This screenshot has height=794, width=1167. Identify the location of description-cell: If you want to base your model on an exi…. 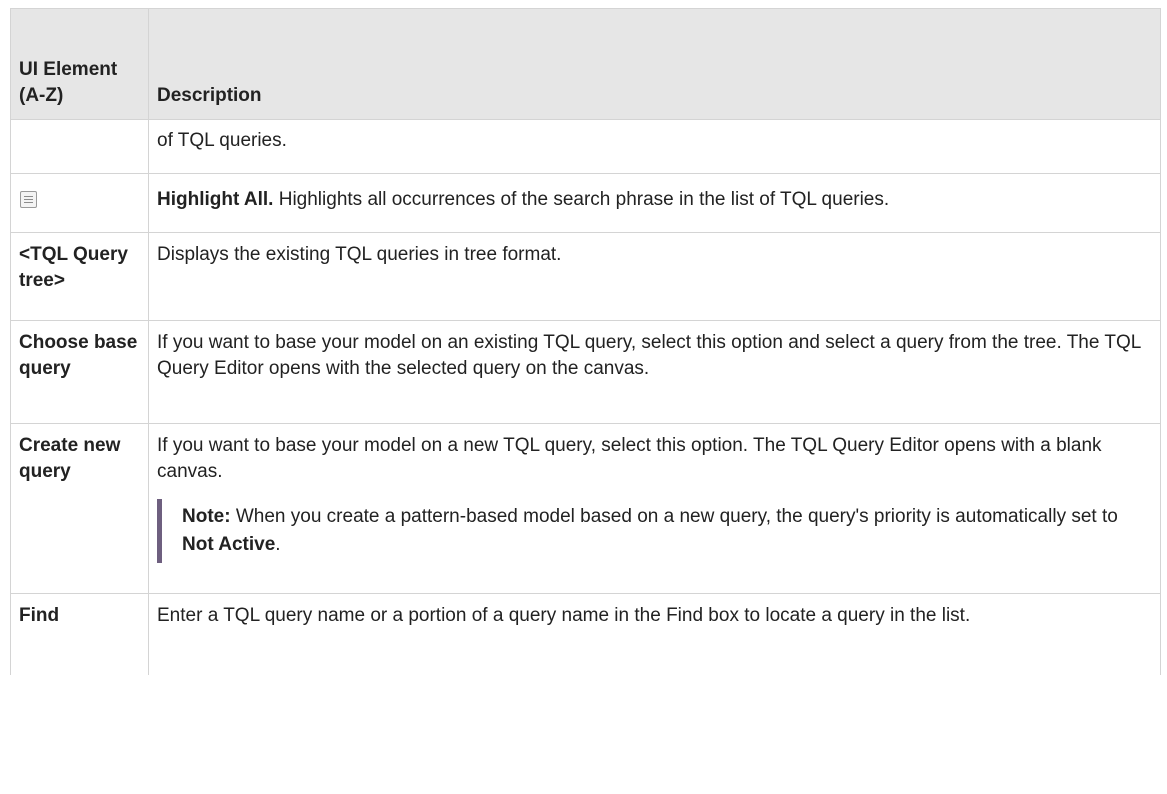
(654, 372).